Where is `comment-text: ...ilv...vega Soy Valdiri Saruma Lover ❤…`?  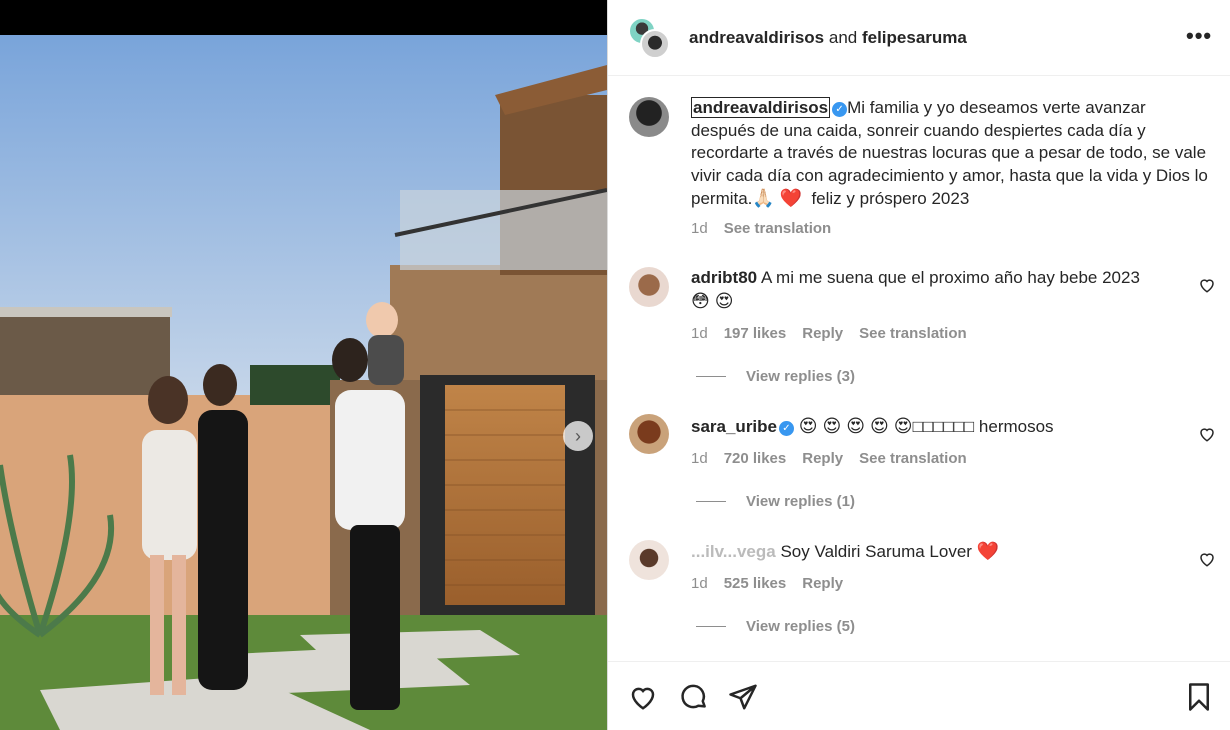 comment-text: ...ilv...vega Soy Valdiri Saruma Lover ❤… is located at coordinates (951, 552).